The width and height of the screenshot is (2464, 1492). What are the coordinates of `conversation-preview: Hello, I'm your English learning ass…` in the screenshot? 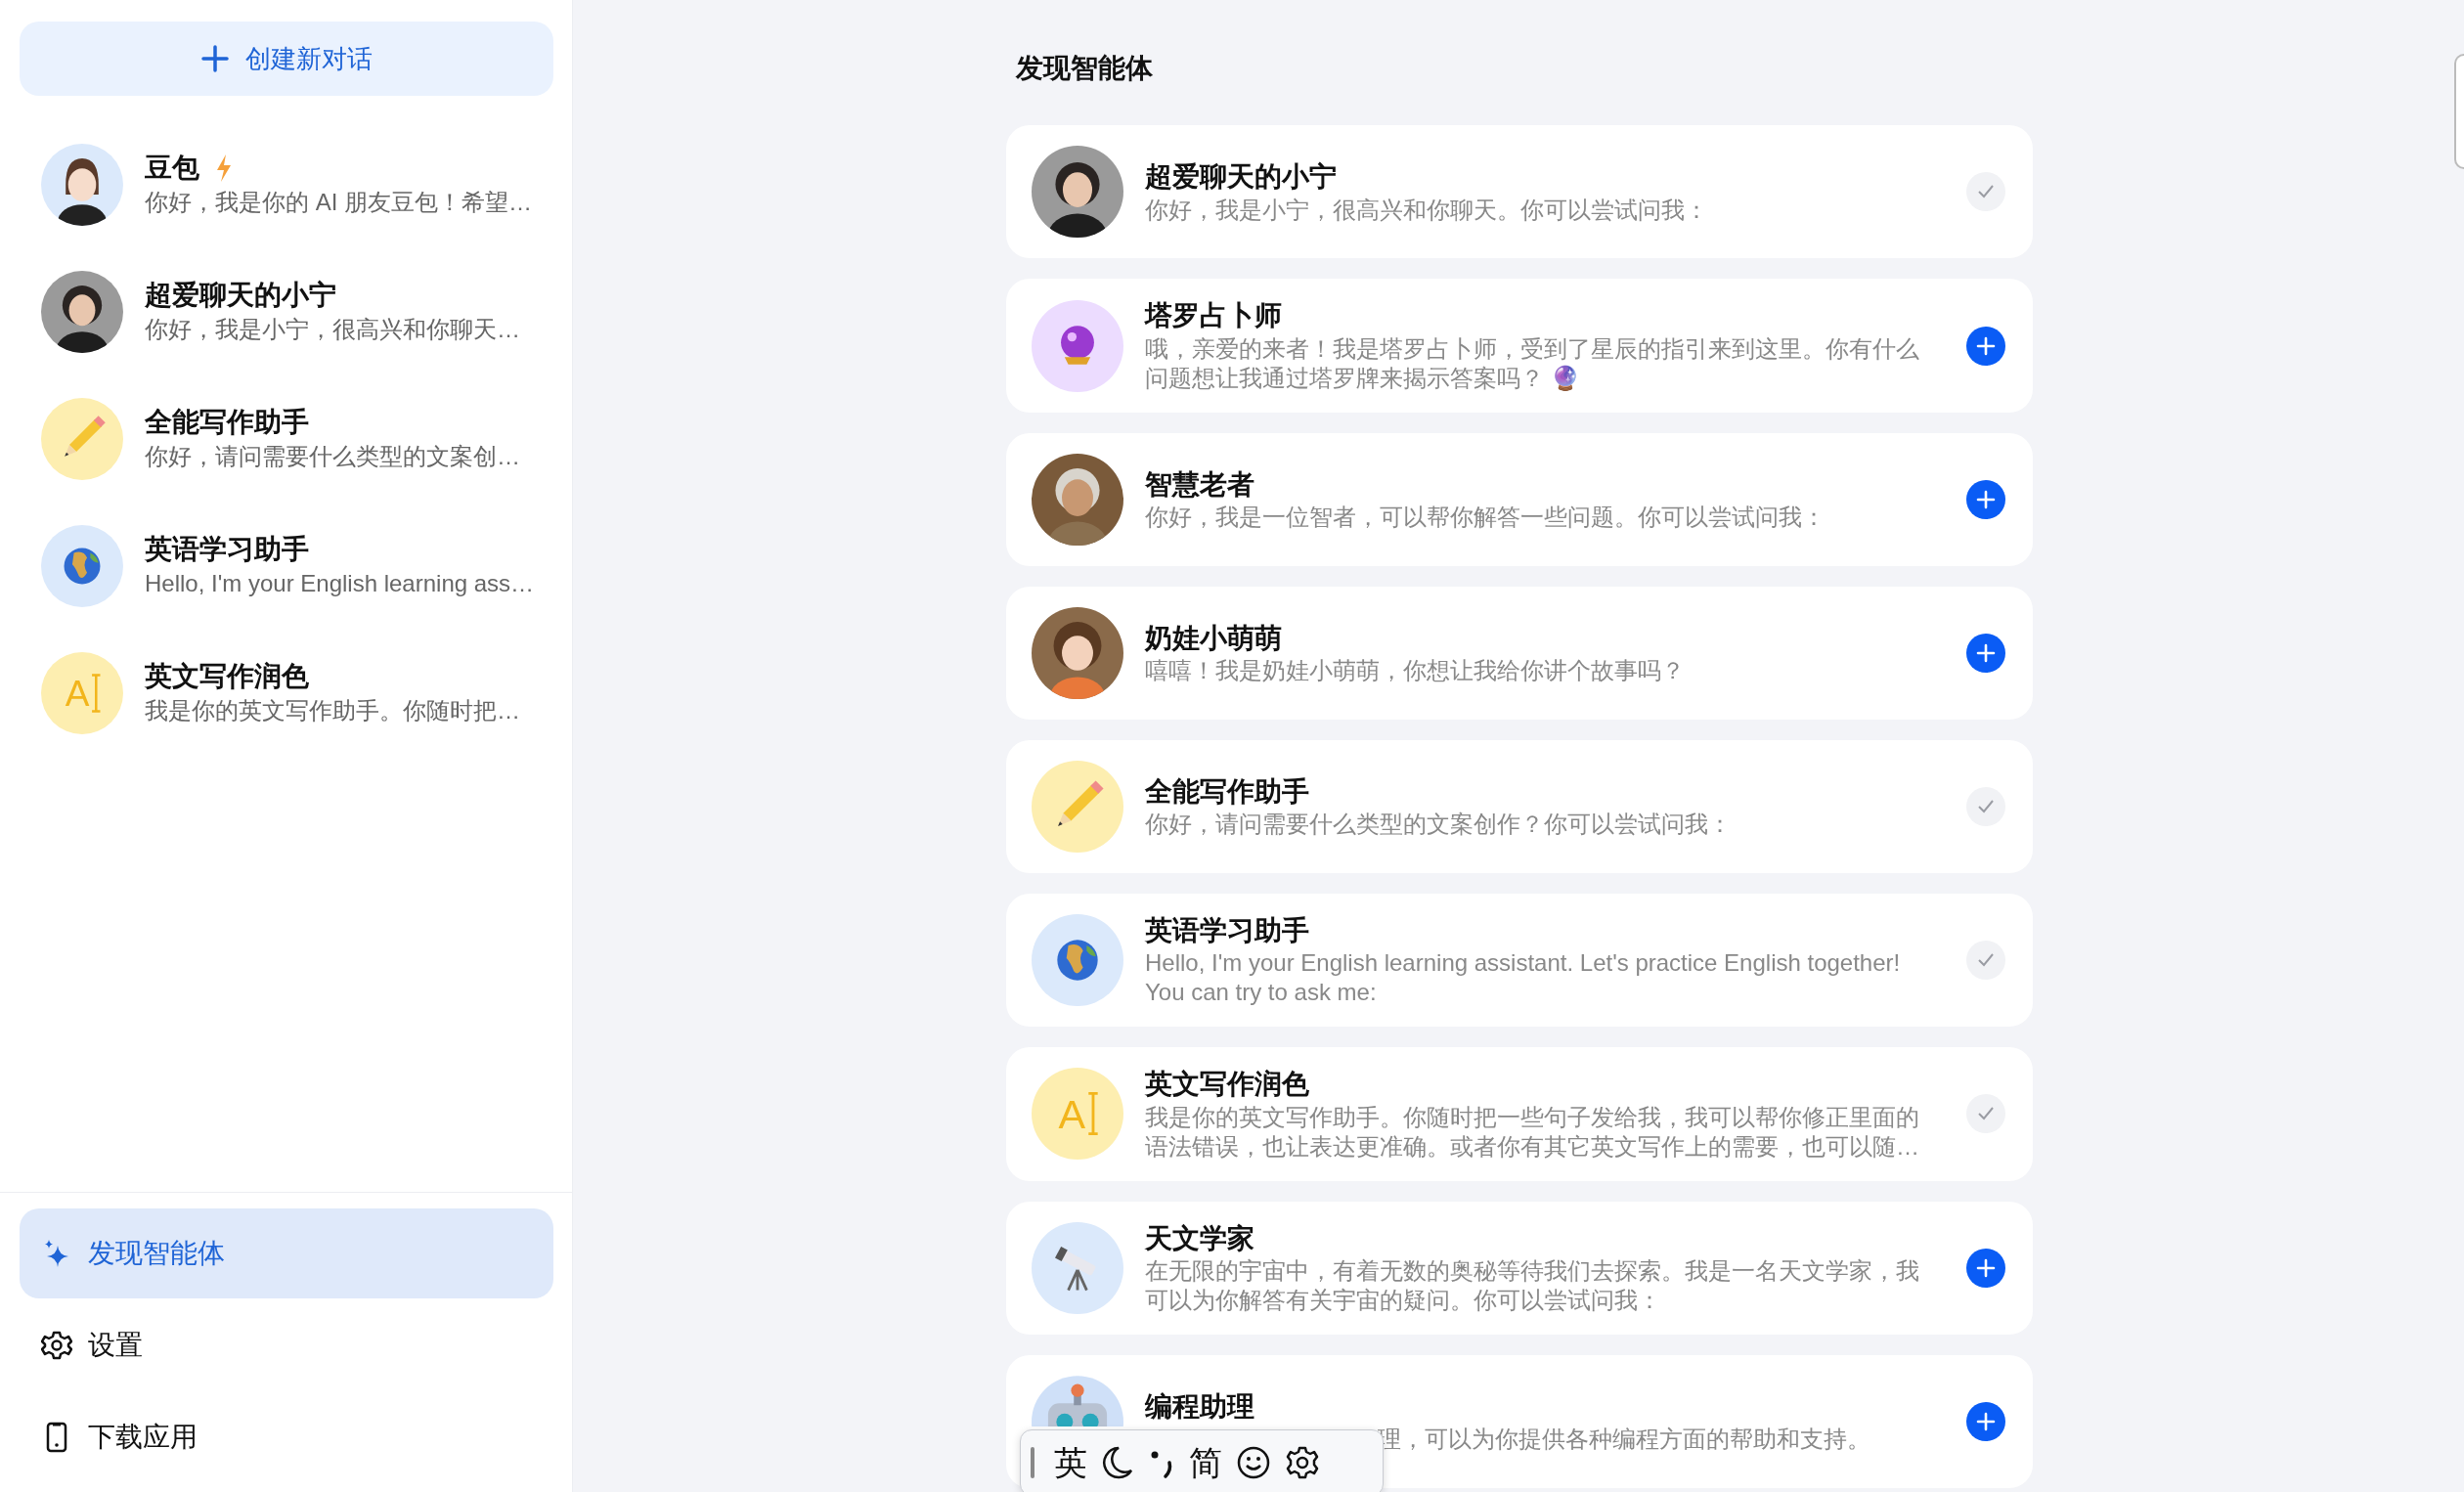 It's located at (340, 584).